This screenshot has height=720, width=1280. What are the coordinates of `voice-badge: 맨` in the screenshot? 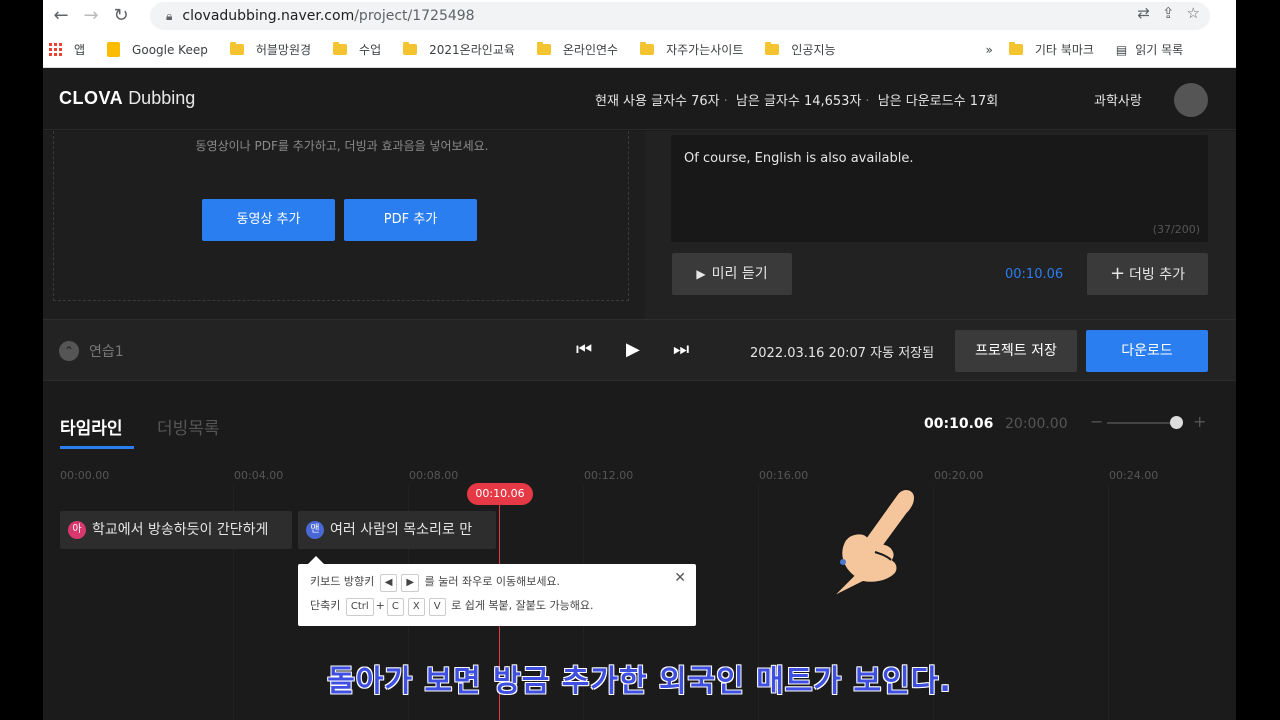 It's located at (315, 530).